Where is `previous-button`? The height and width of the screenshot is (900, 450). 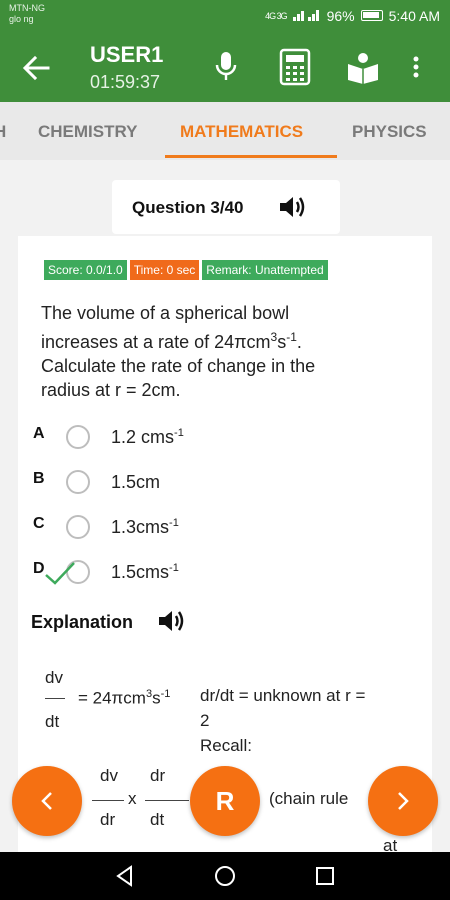
previous-button is located at coordinates (47, 801).